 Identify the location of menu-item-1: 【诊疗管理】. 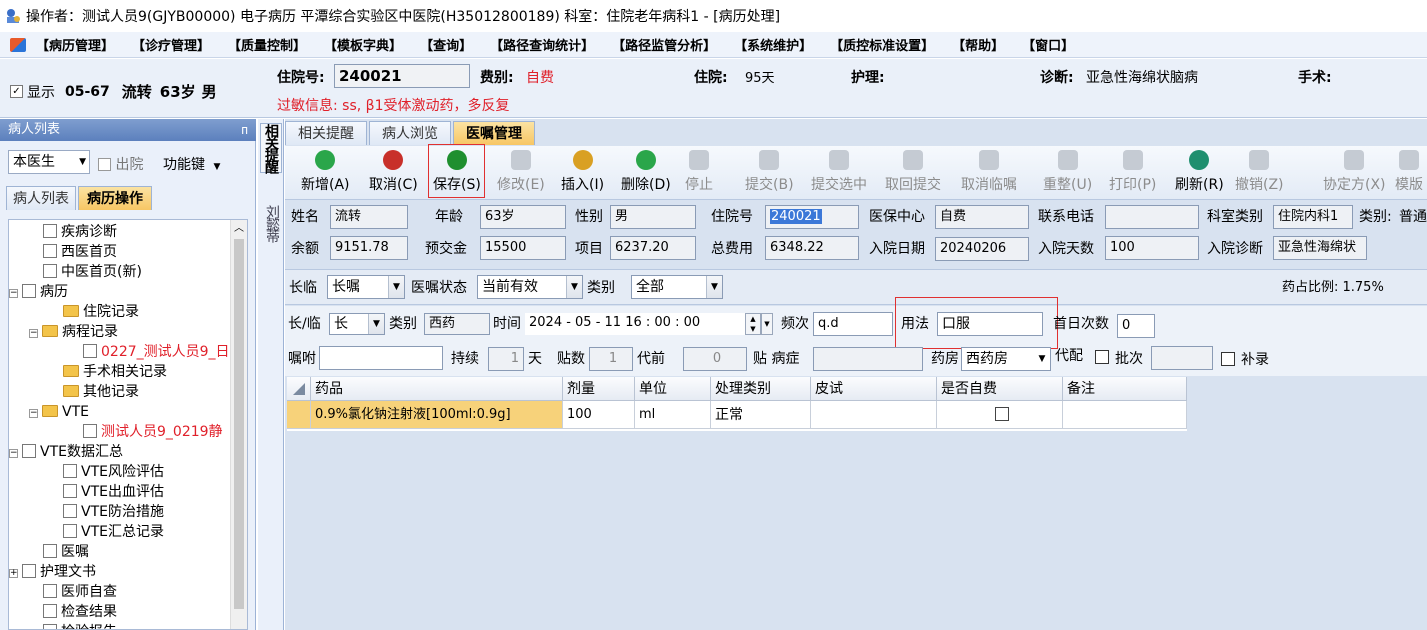
(171, 44).